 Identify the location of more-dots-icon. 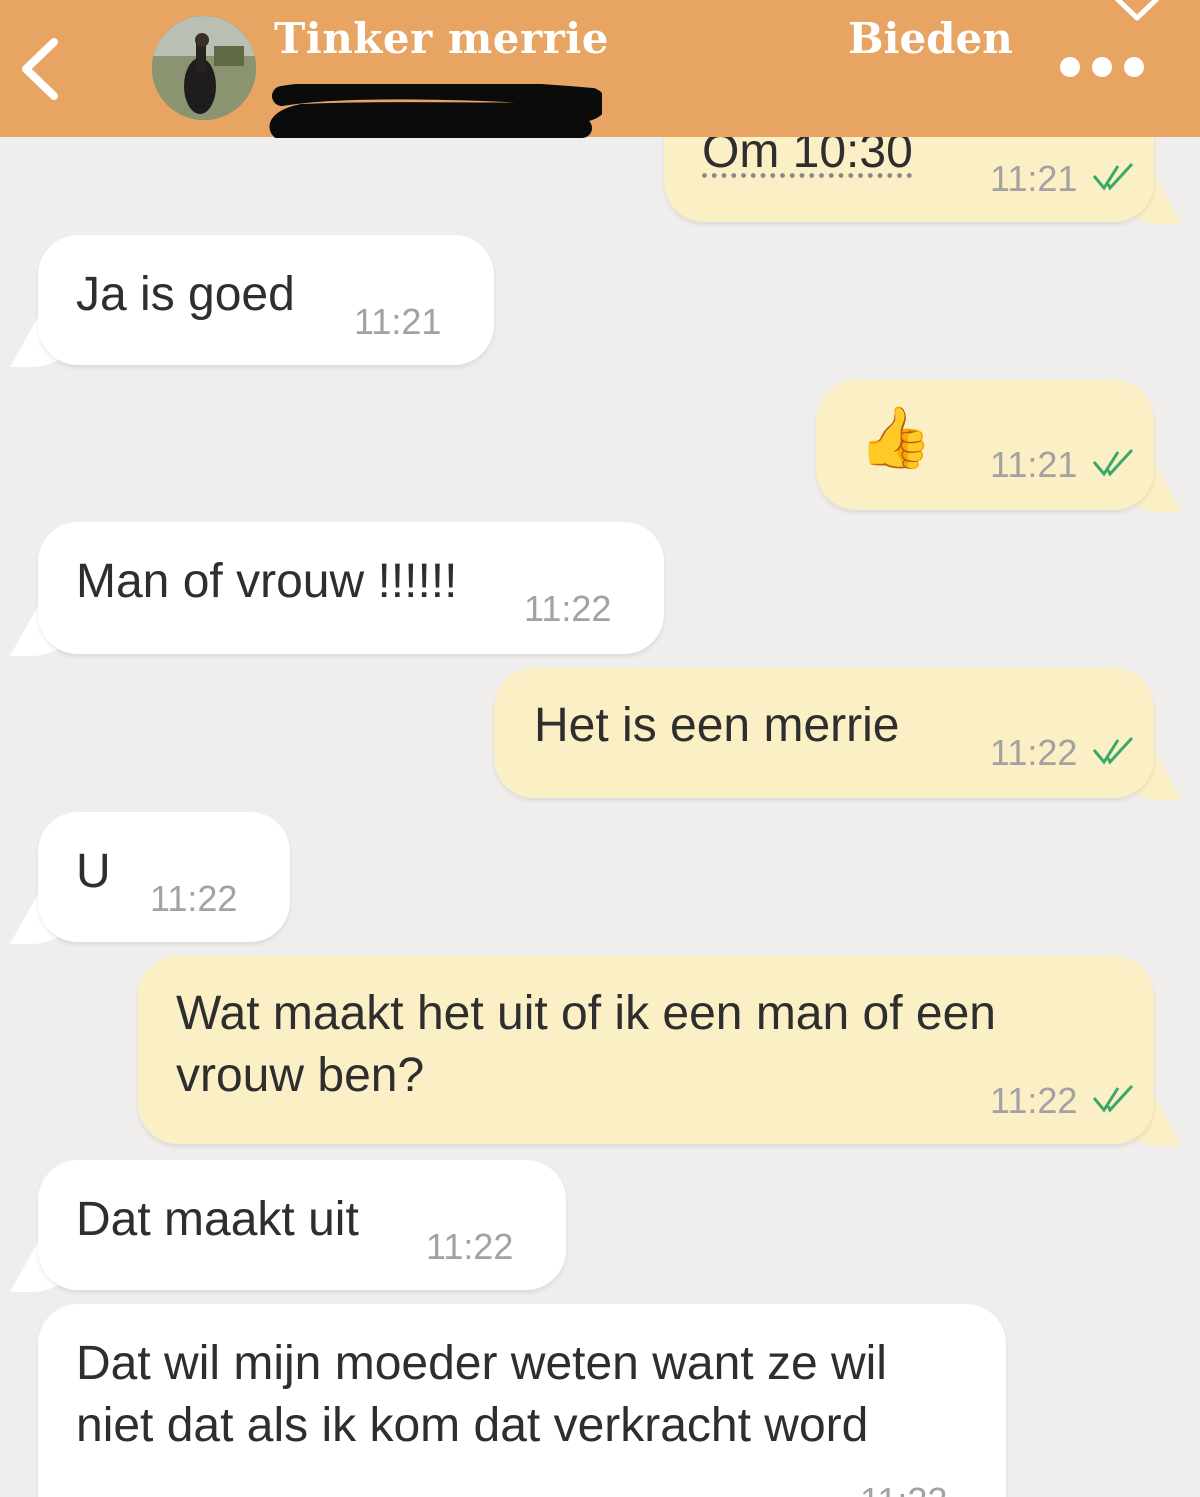
(1102, 67).